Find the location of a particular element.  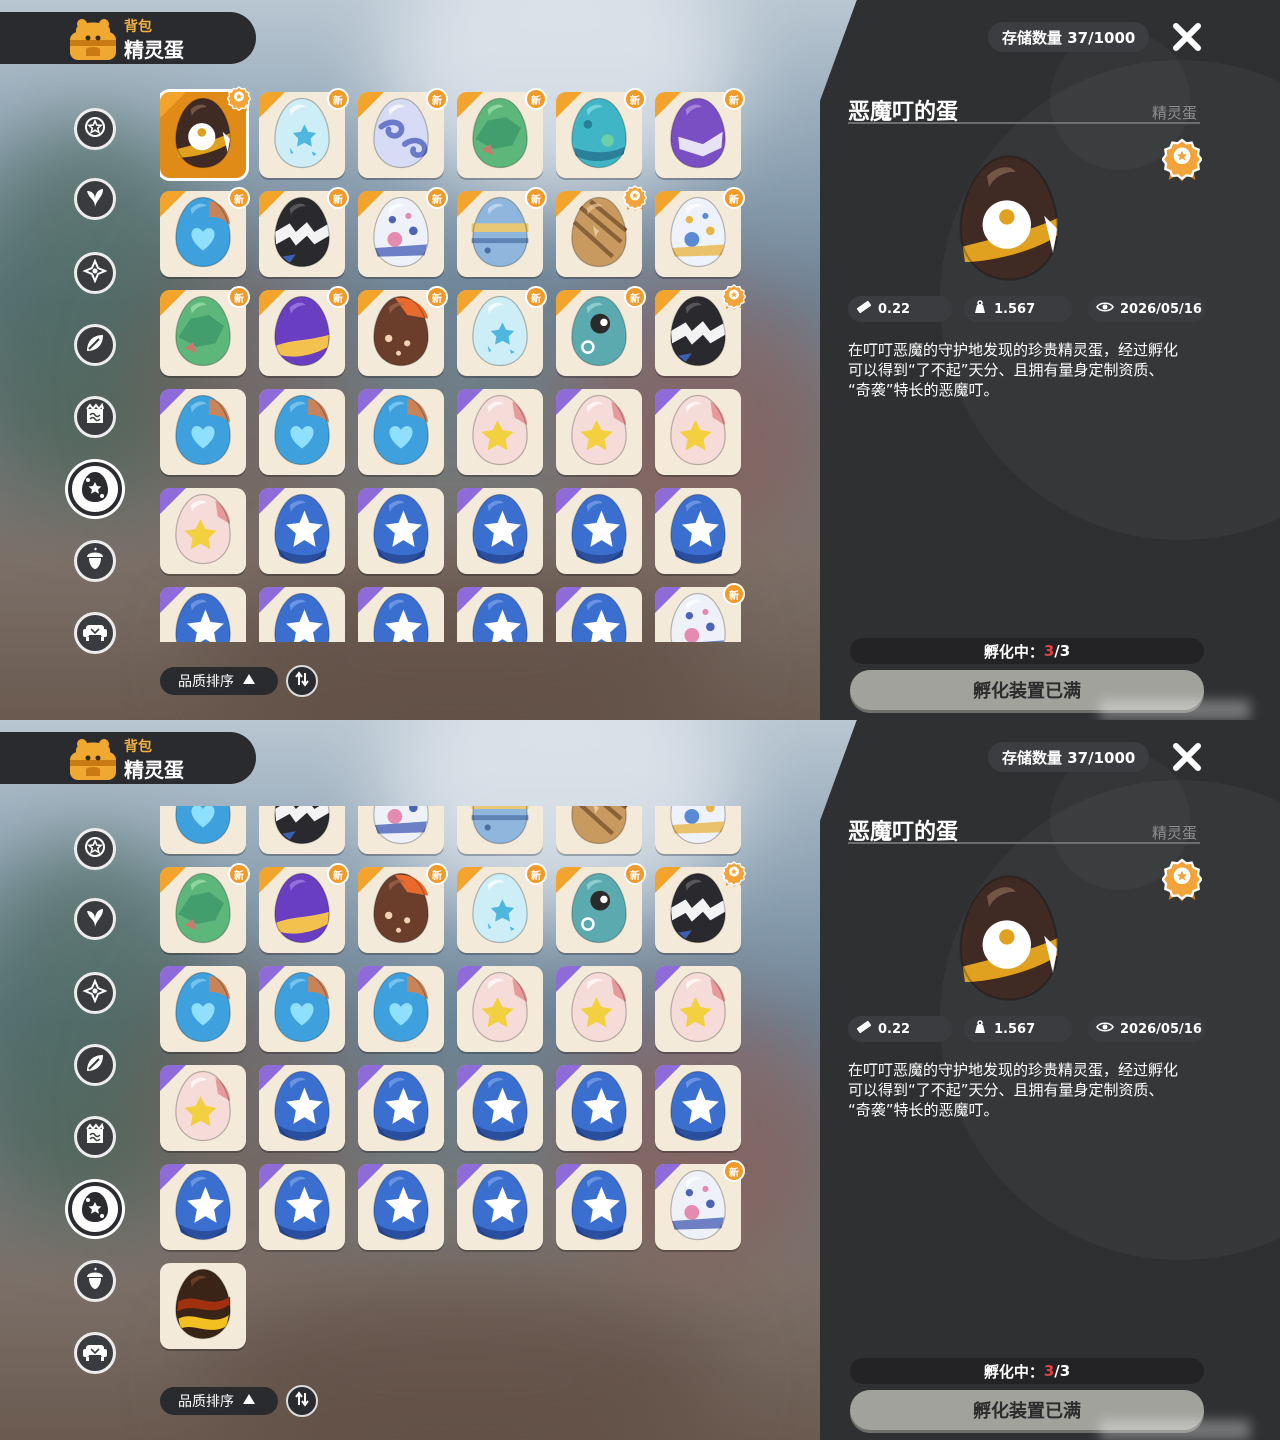

hatching-label: 孵化中： is located at coordinates (1013, 651).